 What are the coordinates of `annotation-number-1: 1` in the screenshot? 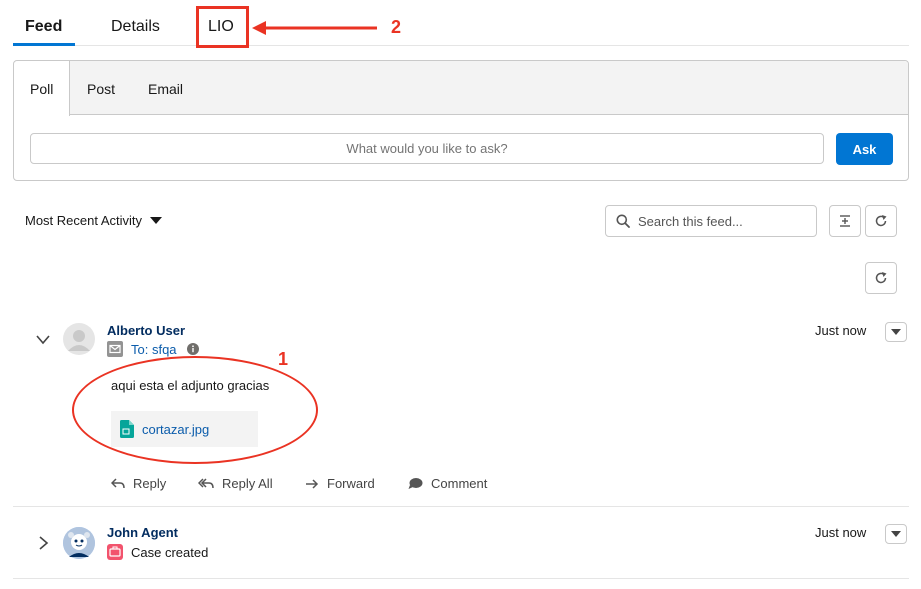 It's located at (283, 359).